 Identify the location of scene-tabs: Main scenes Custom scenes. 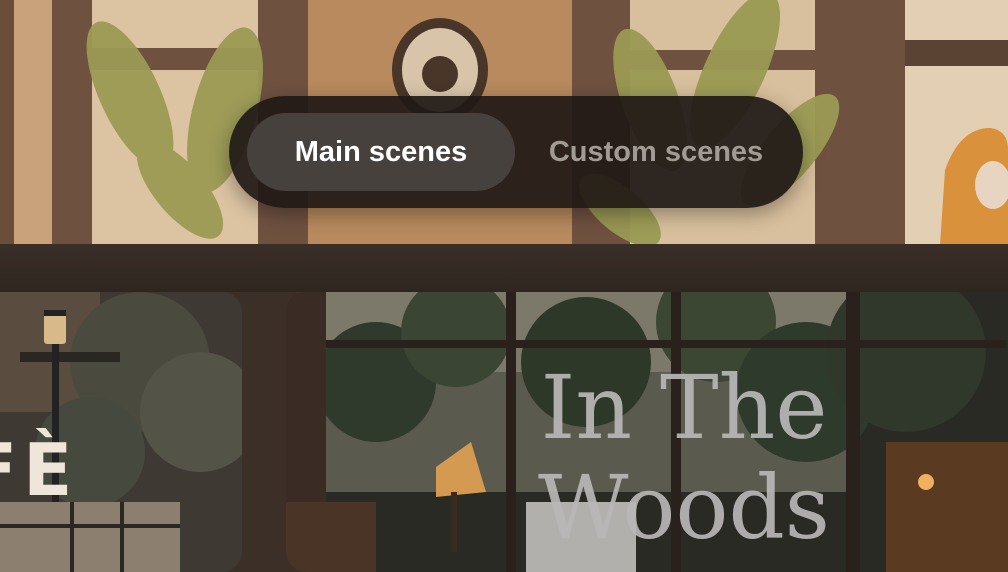
(516, 152).